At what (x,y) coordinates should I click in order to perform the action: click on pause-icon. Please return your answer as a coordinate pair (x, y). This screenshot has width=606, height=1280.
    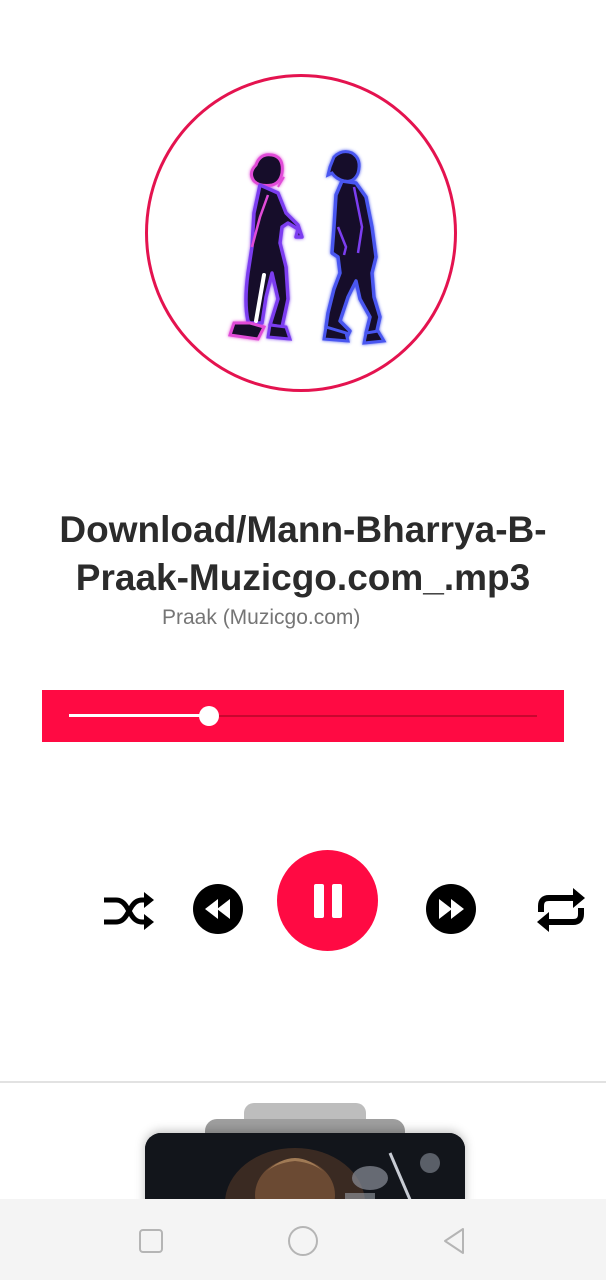
    Looking at the image, I should click on (327, 900).